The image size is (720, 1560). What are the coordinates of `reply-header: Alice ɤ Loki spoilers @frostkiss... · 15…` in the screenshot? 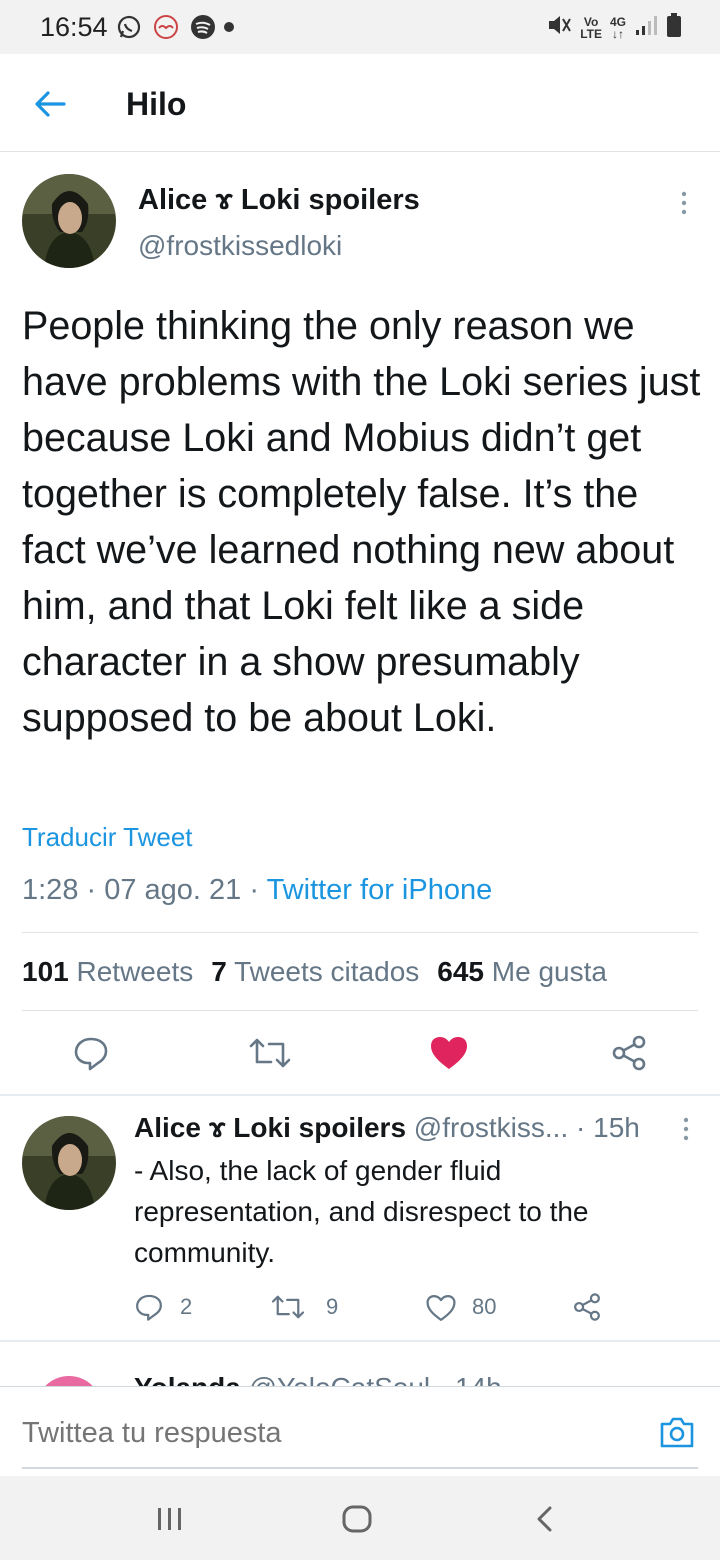 It's located at (387, 1128).